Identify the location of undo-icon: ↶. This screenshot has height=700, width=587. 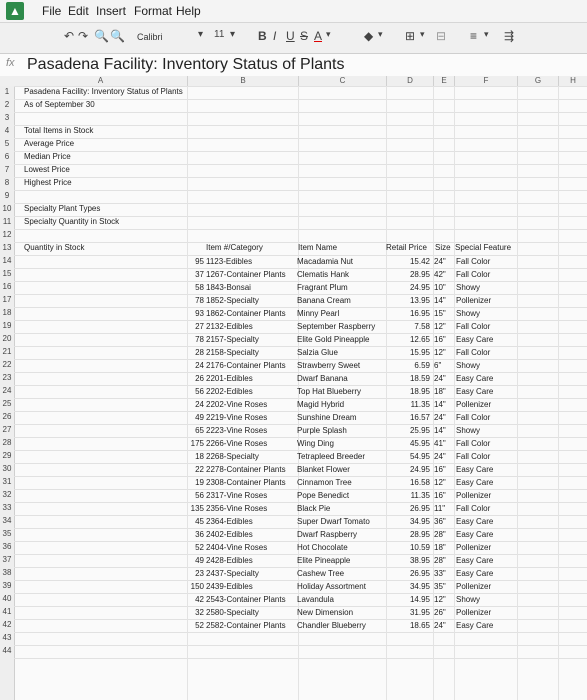
(69, 36).